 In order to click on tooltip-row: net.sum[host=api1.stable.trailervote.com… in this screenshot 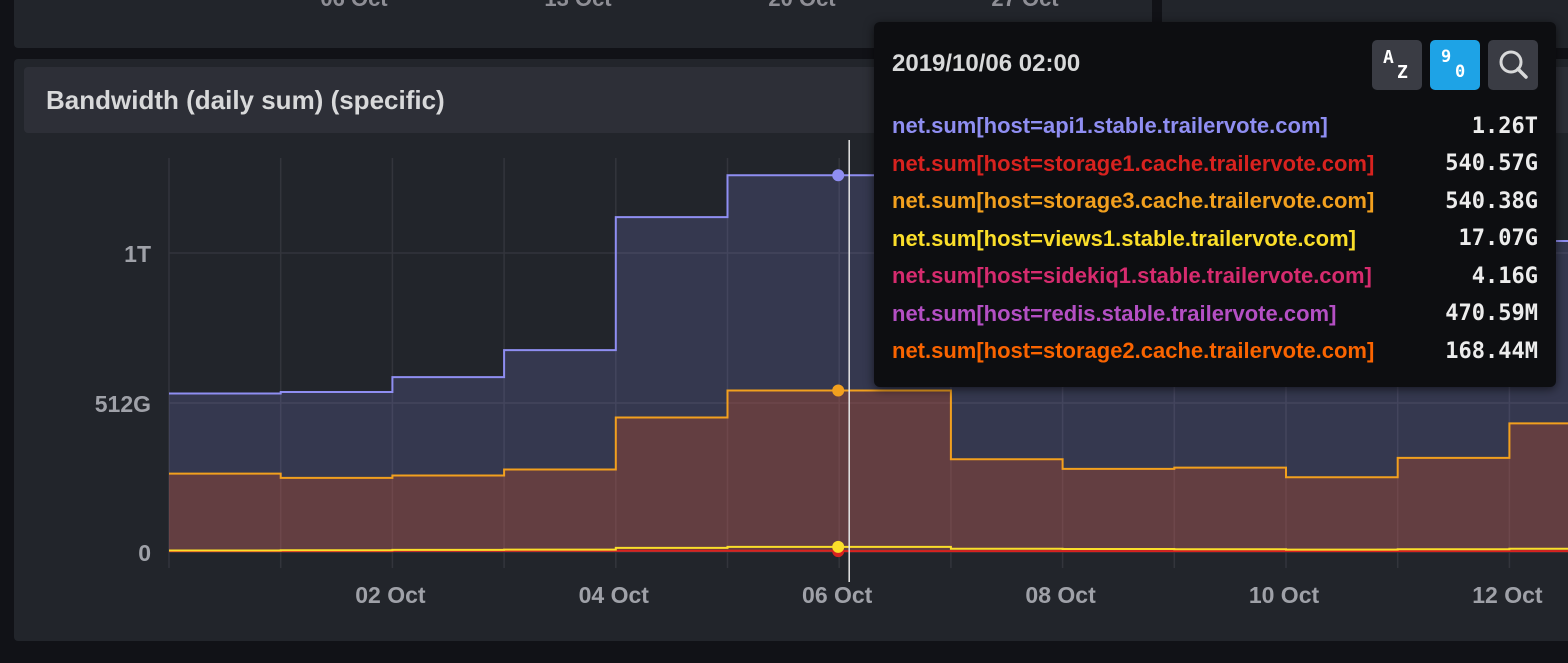, I will do `click(1215, 126)`.